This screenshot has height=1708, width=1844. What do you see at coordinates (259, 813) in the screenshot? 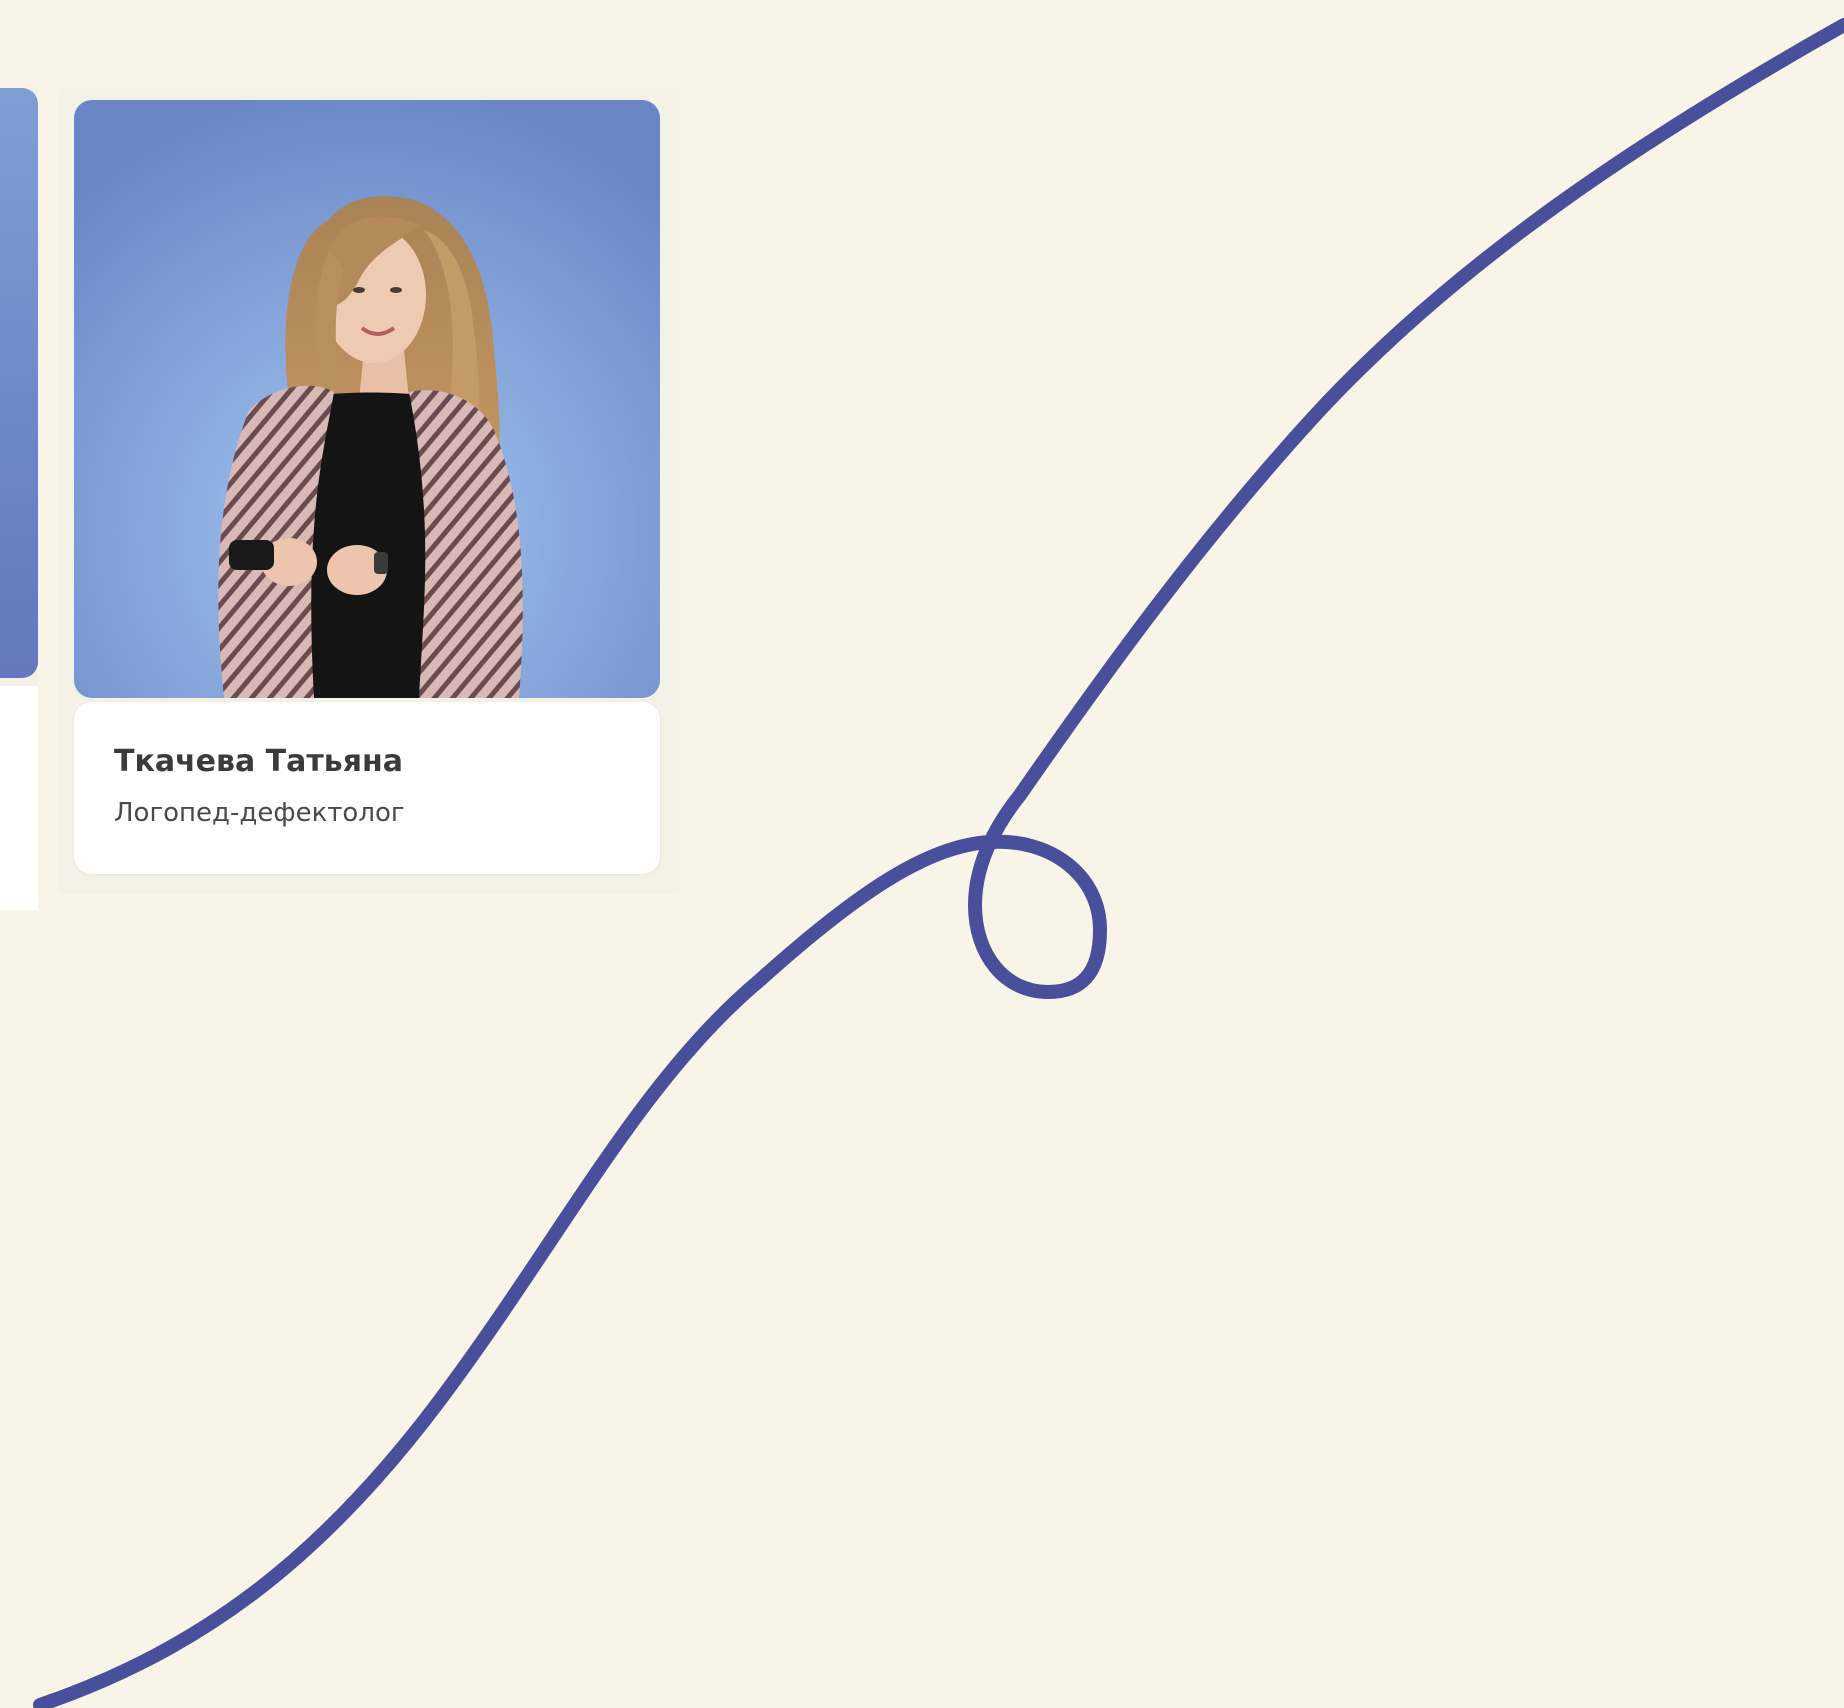
I see `specialist-role: Логопед-дефектолог` at bounding box center [259, 813].